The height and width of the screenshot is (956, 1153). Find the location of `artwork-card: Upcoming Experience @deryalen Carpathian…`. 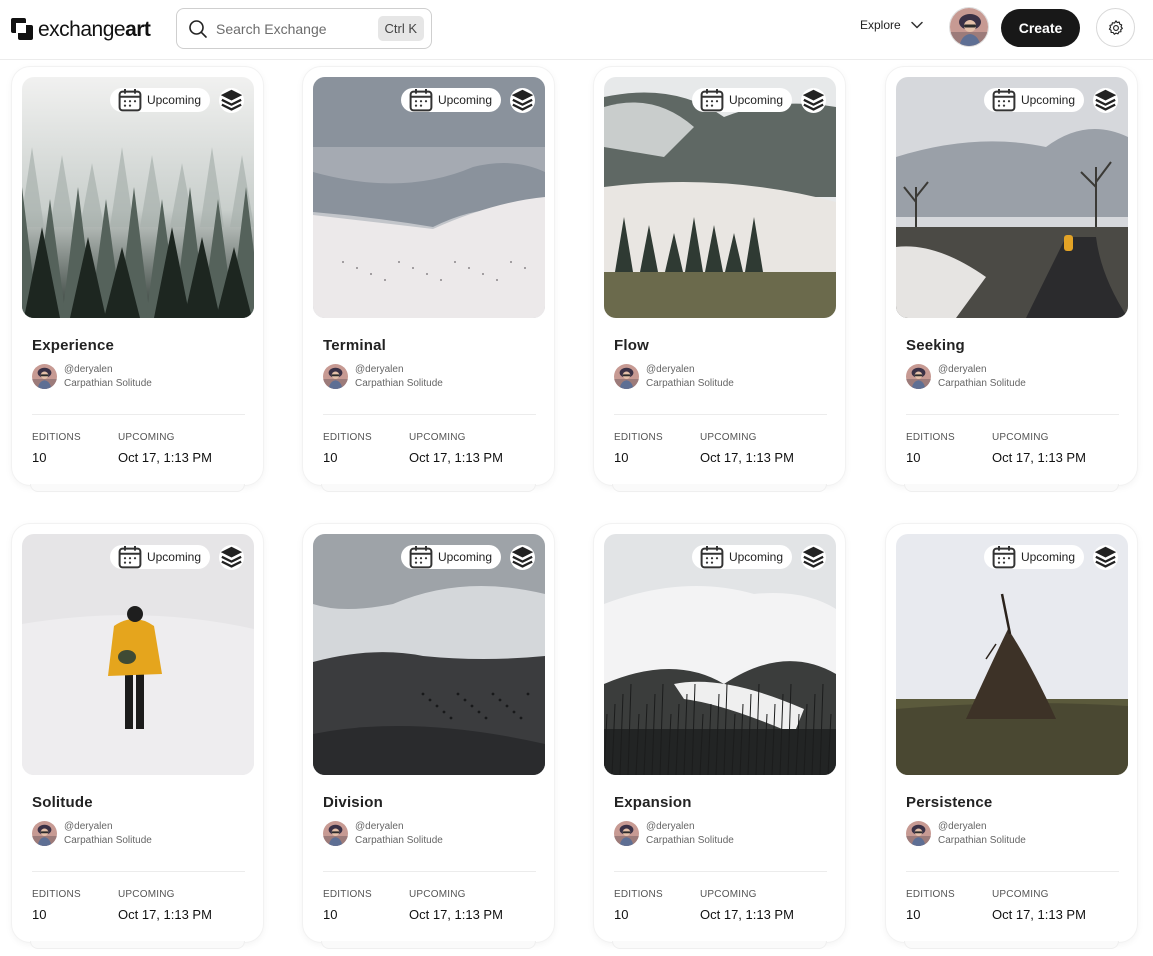

artwork-card: Upcoming Experience @deryalen Carpathian… is located at coordinates (137, 279).